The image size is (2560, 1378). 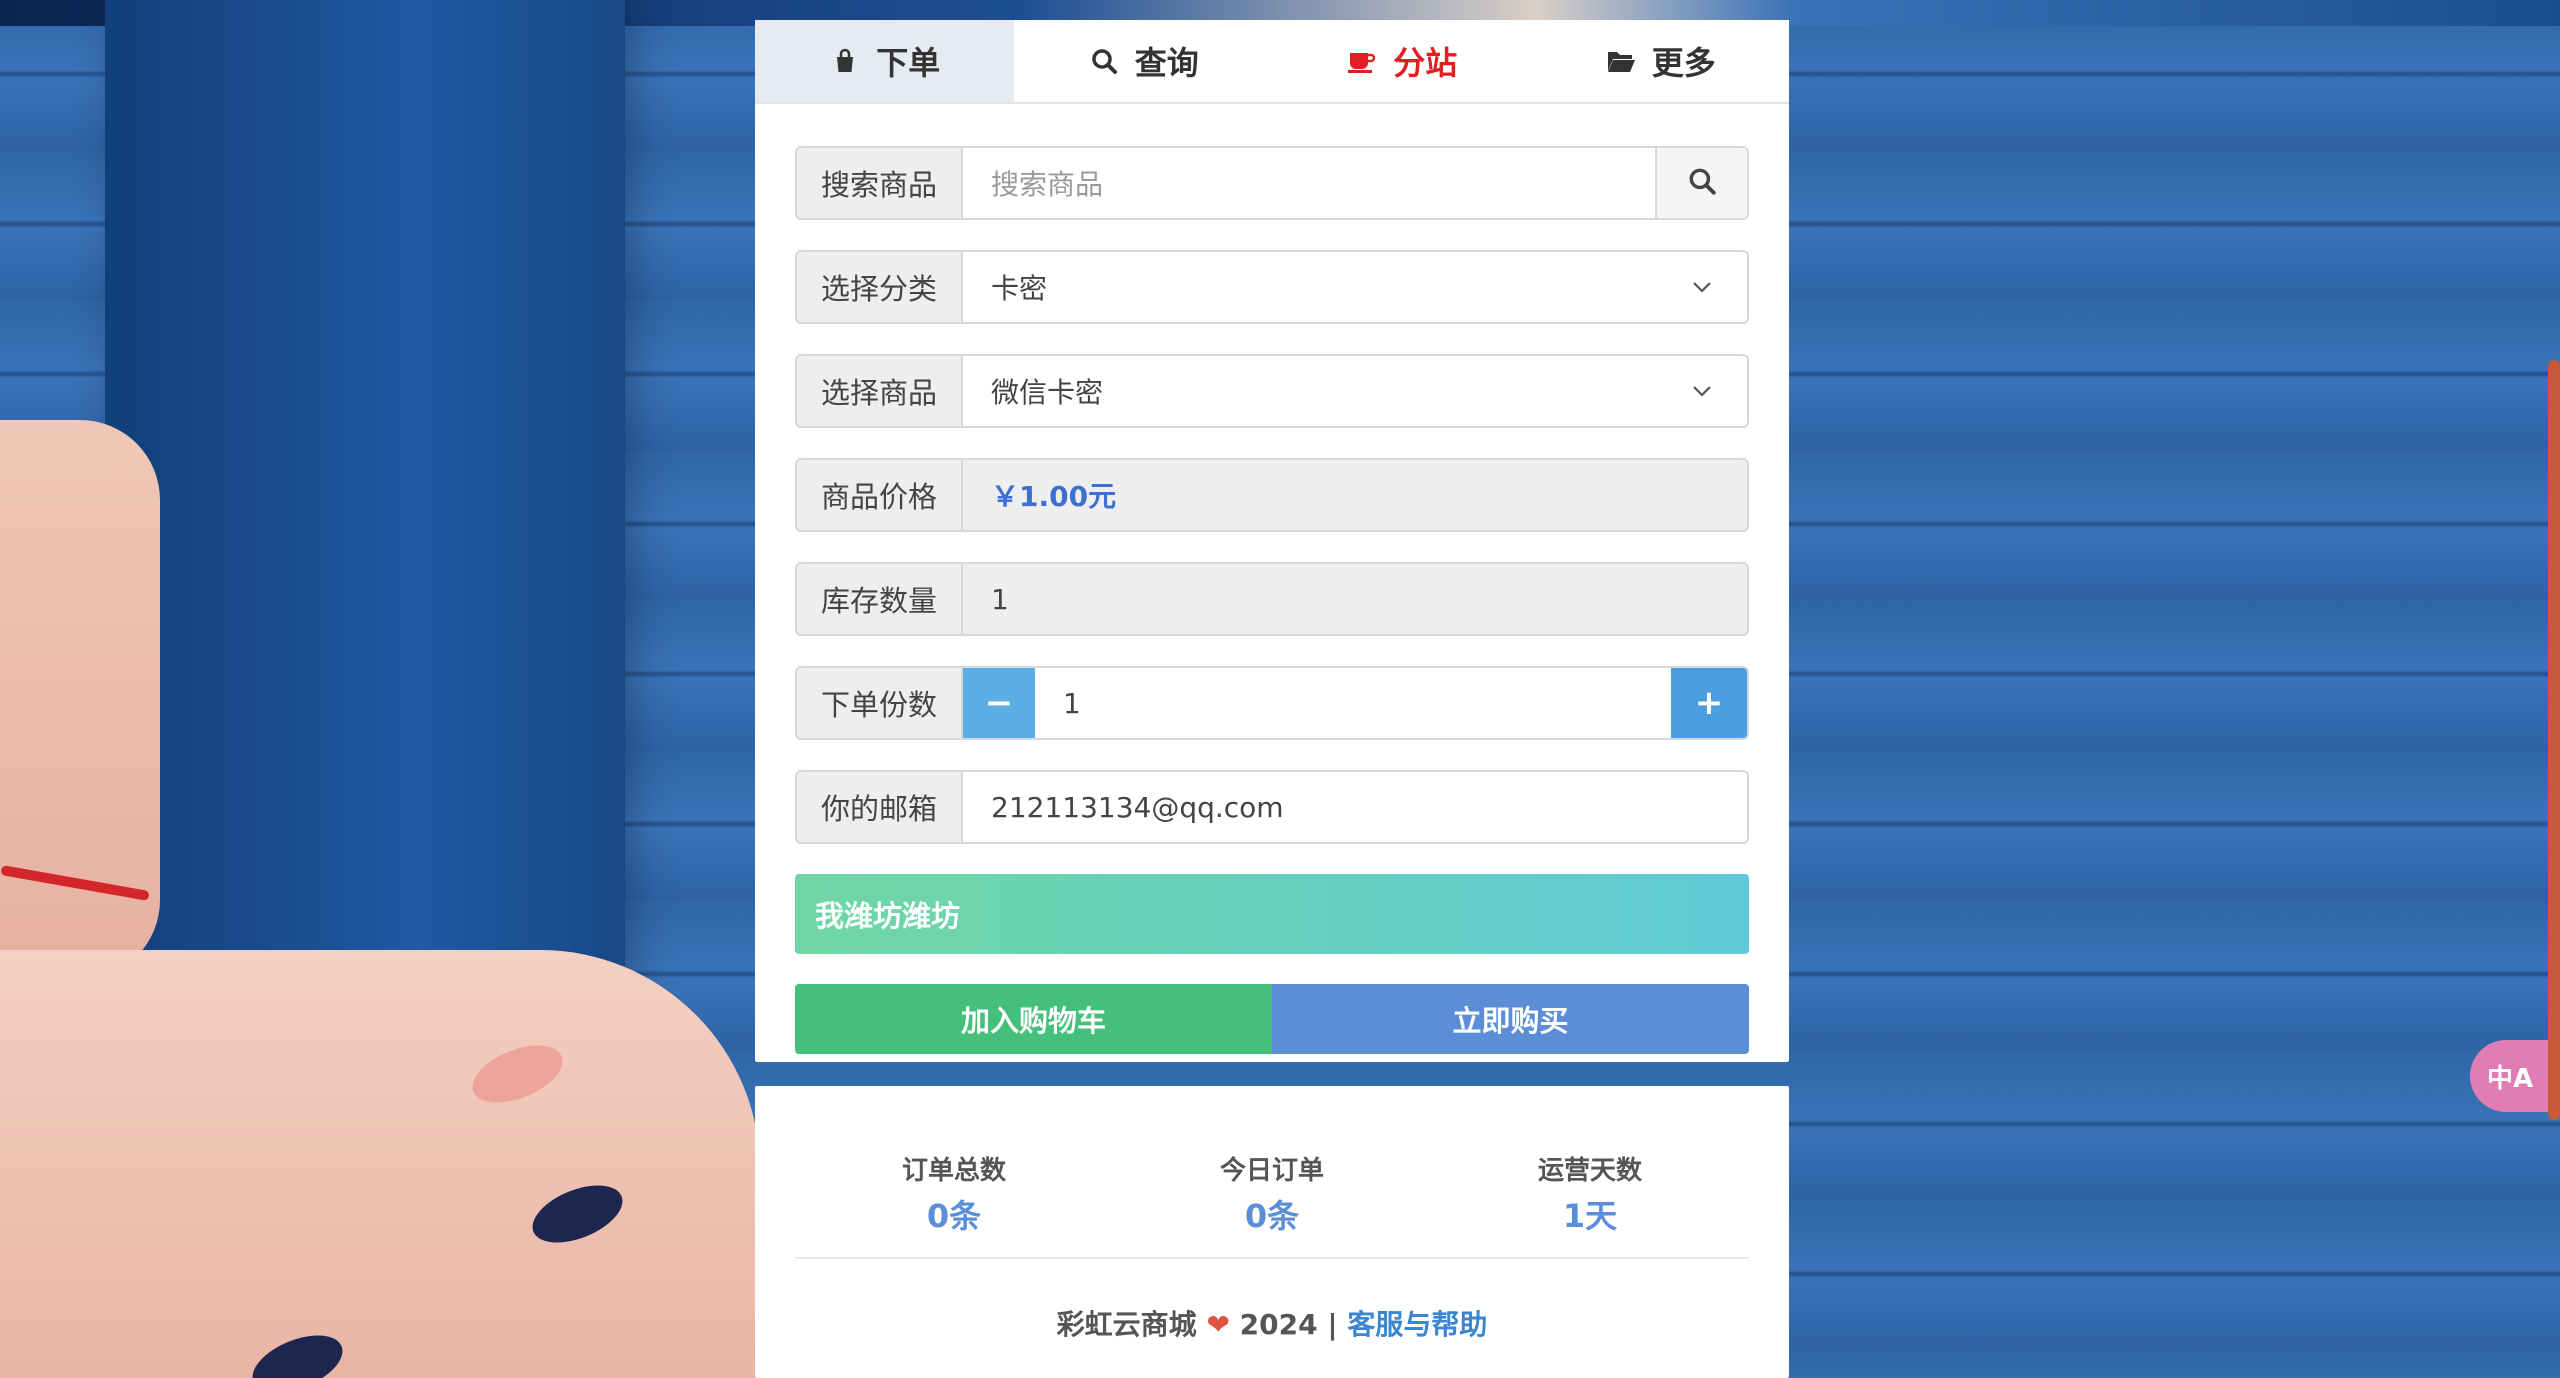 I want to click on product-row: 选择商品 微信卡密, so click(x=1272, y=391).